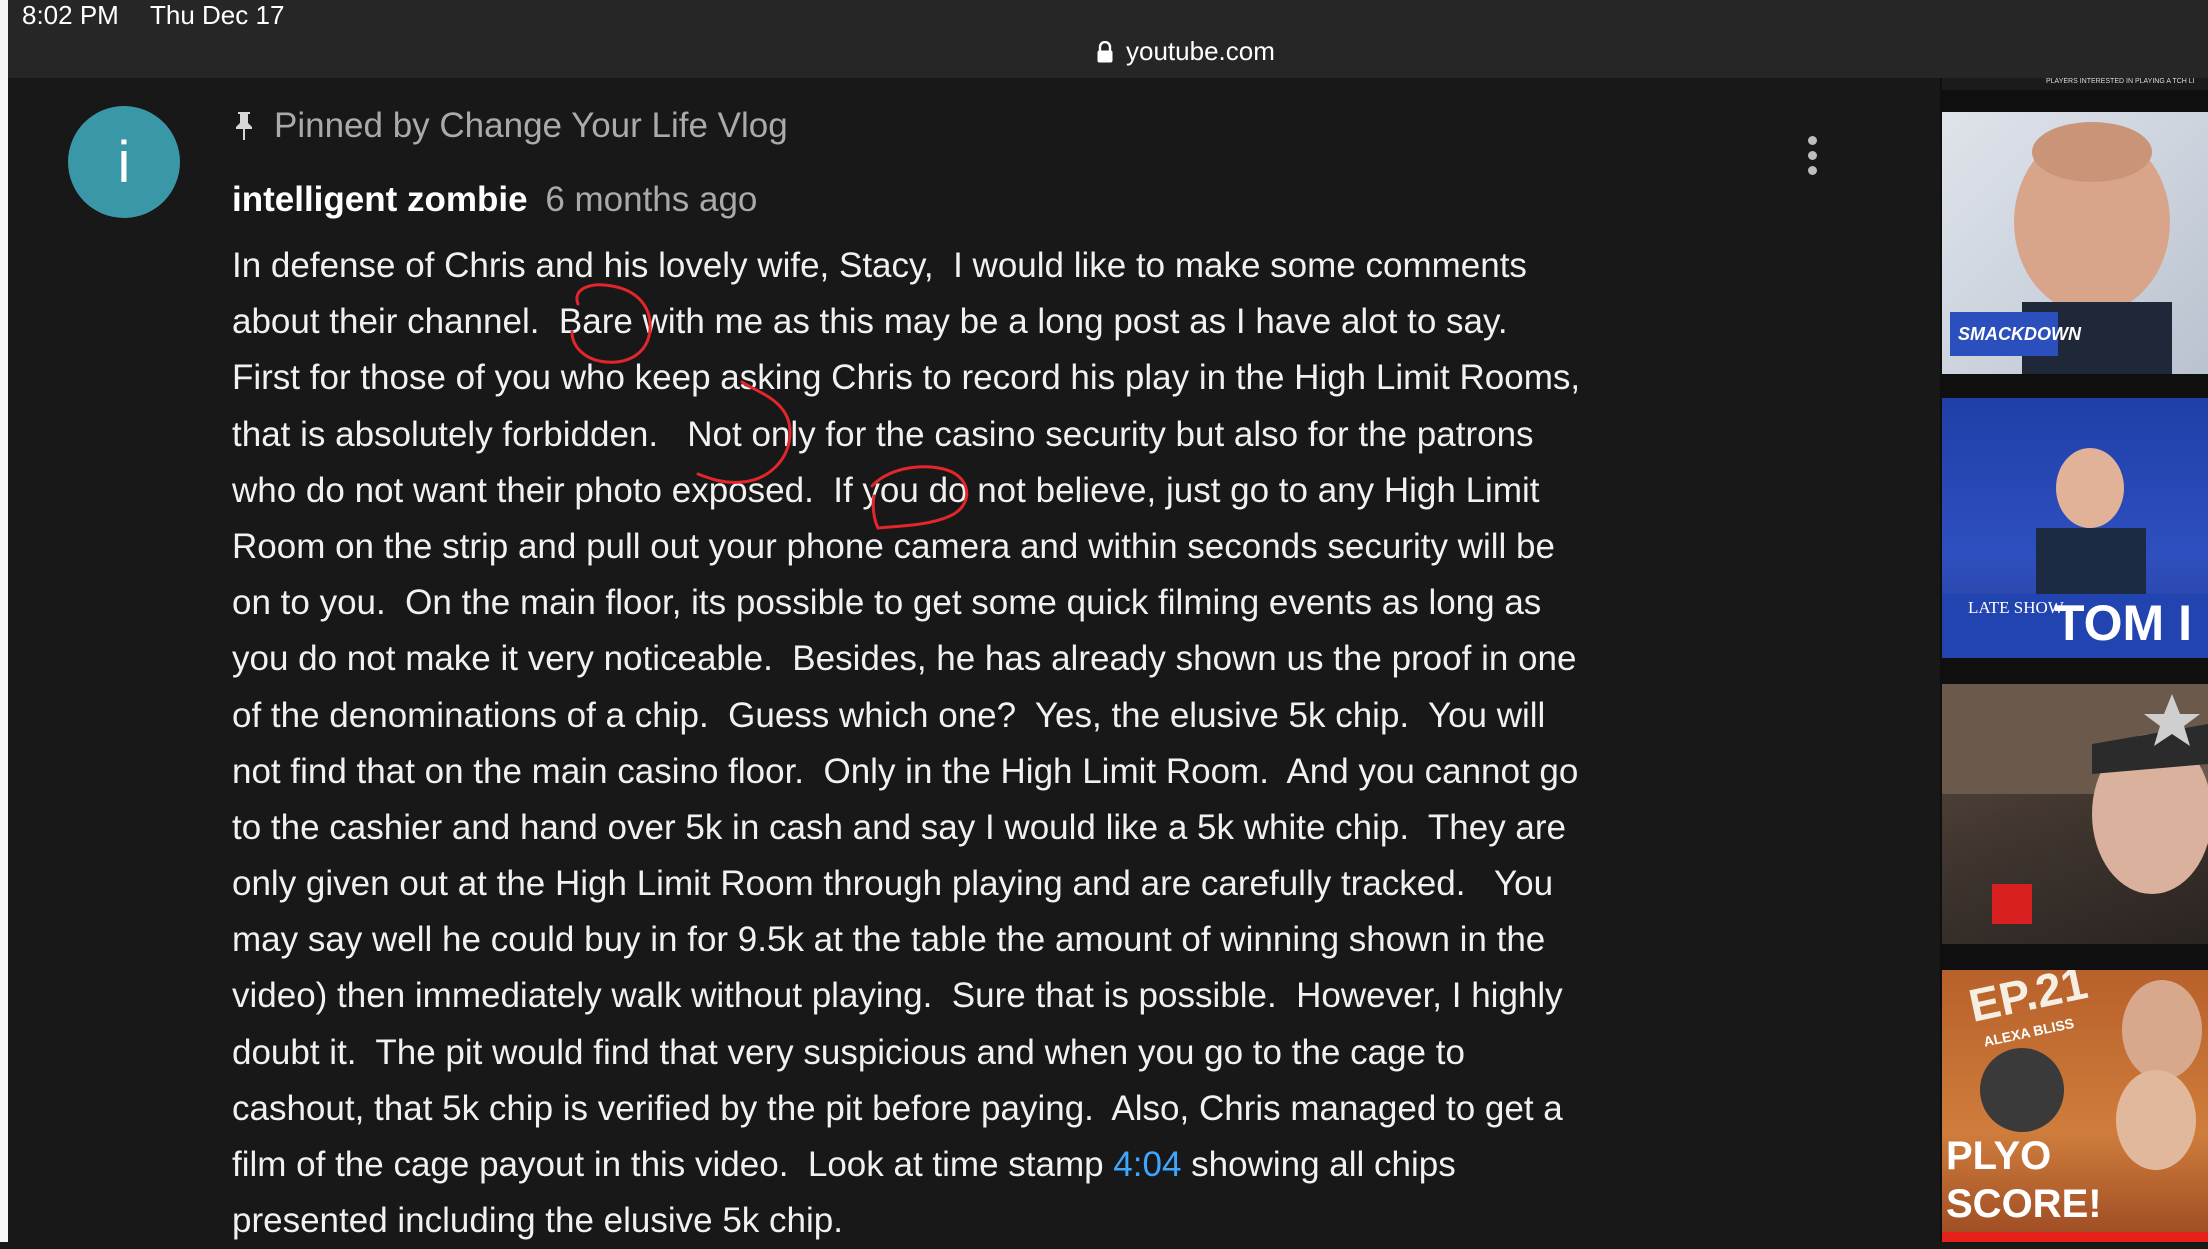 The height and width of the screenshot is (1249, 2208). I want to click on pinned-label: Pinned by Change Your Life Vlog, so click(531, 125).